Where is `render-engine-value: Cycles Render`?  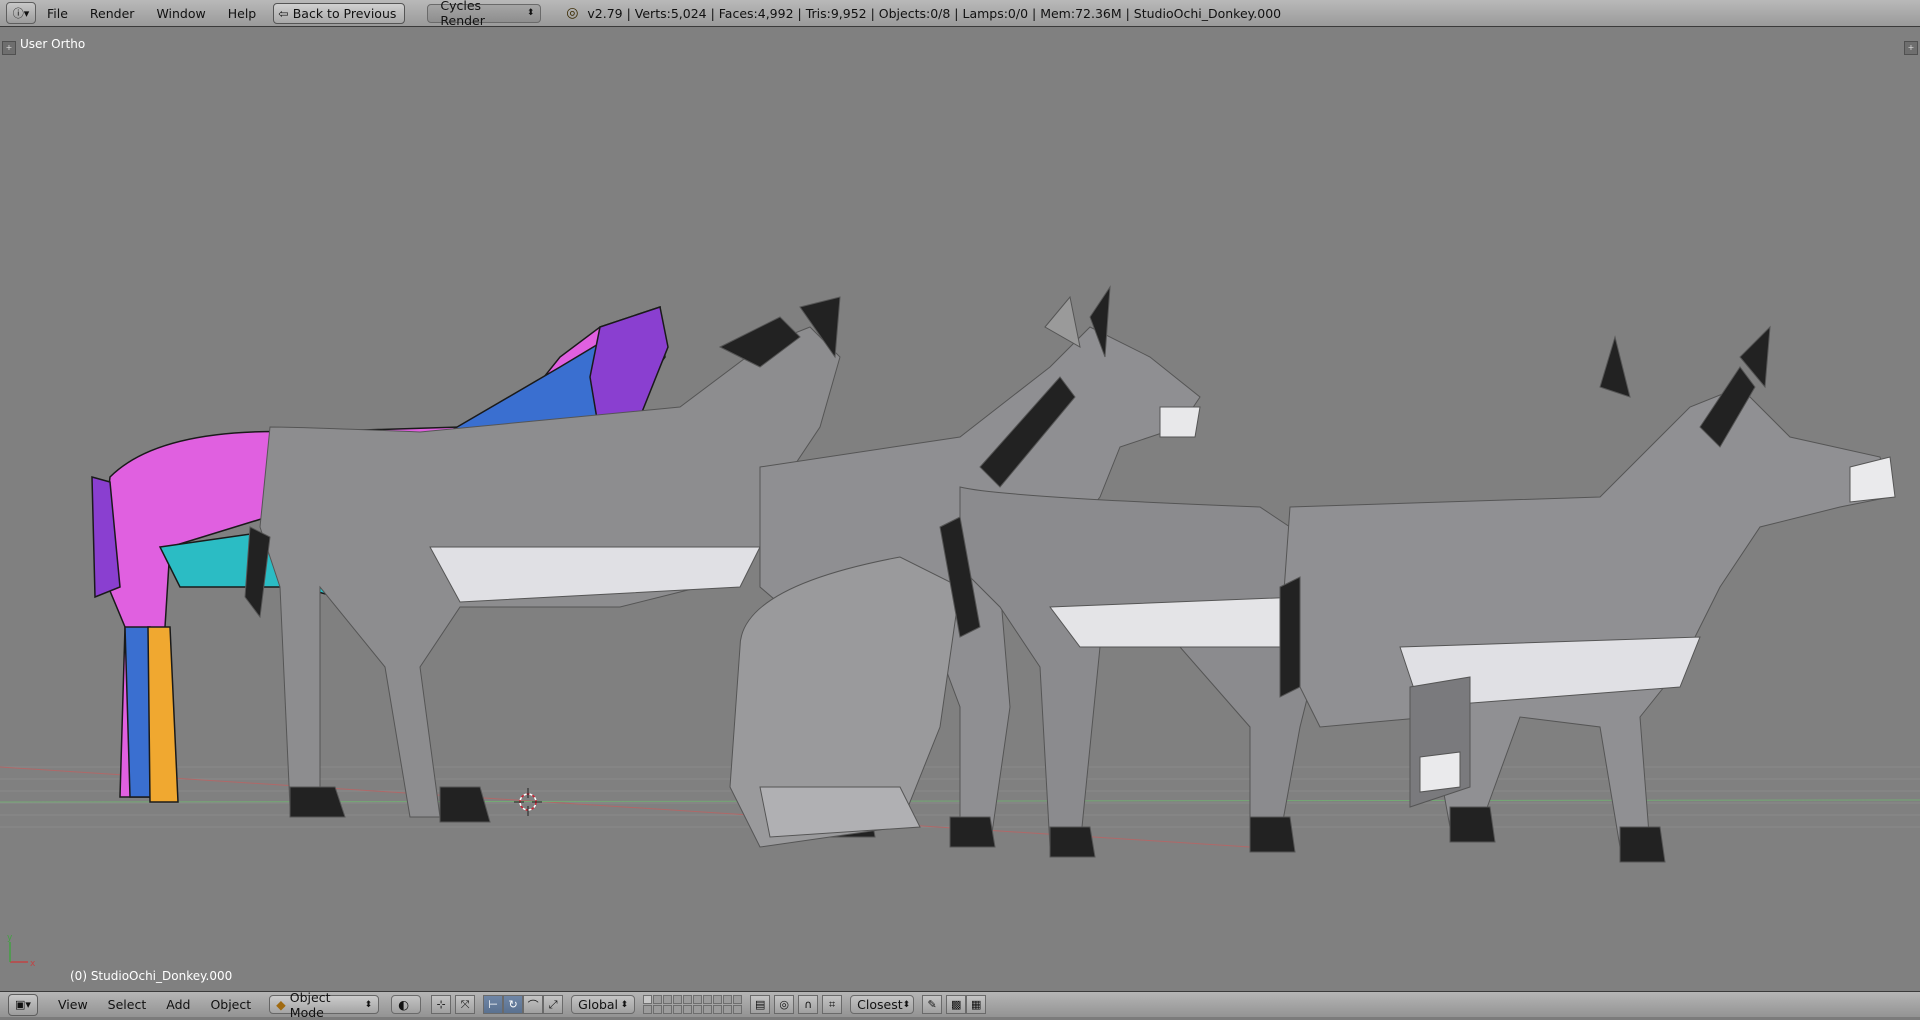
render-engine-value: Cycles Render is located at coordinates (462, 14).